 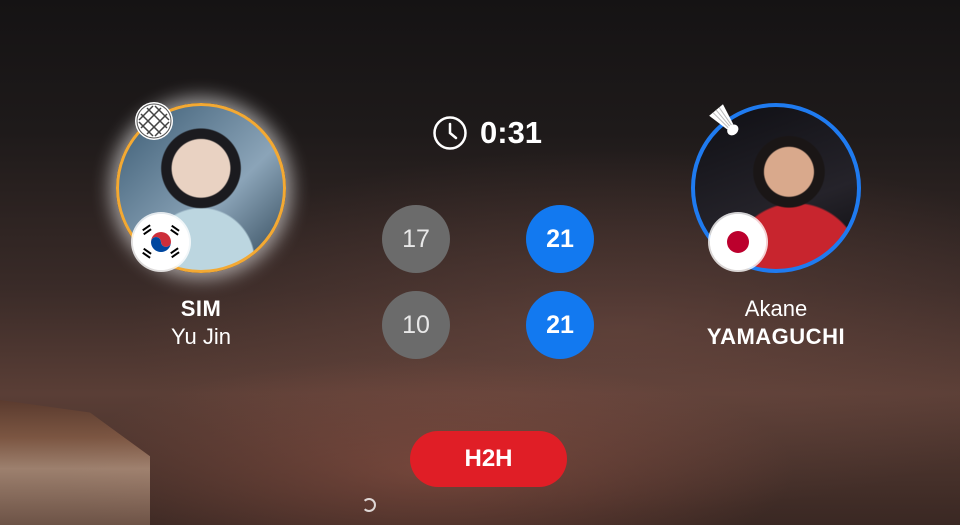 What do you see at coordinates (201, 188) in the screenshot?
I see `player-left-avatar-wrap` at bounding box center [201, 188].